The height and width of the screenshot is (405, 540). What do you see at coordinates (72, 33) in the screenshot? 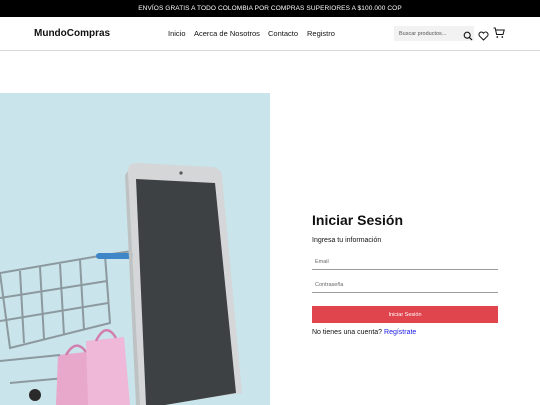
I see `site-logo: MundoCompras` at bounding box center [72, 33].